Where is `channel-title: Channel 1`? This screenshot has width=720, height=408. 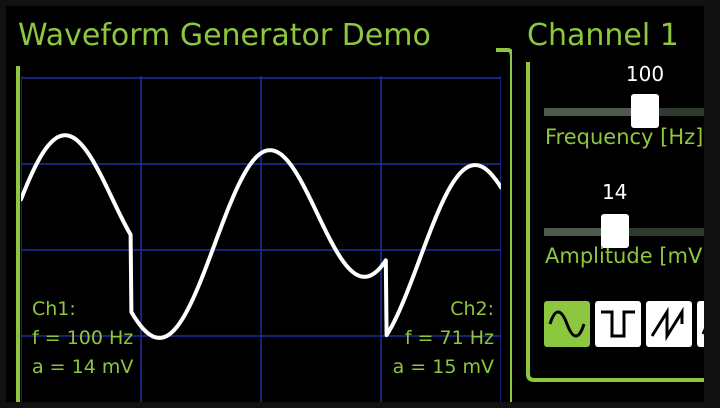 channel-title: Channel 1 is located at coordinates (603, 35).